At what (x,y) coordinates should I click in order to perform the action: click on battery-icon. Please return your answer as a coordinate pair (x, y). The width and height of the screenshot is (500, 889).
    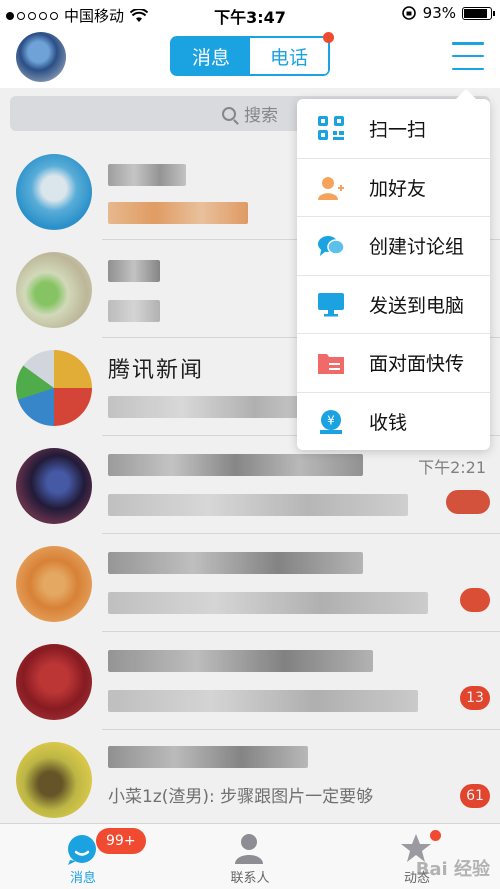
    Looking at the image, I should click on (478, 13).